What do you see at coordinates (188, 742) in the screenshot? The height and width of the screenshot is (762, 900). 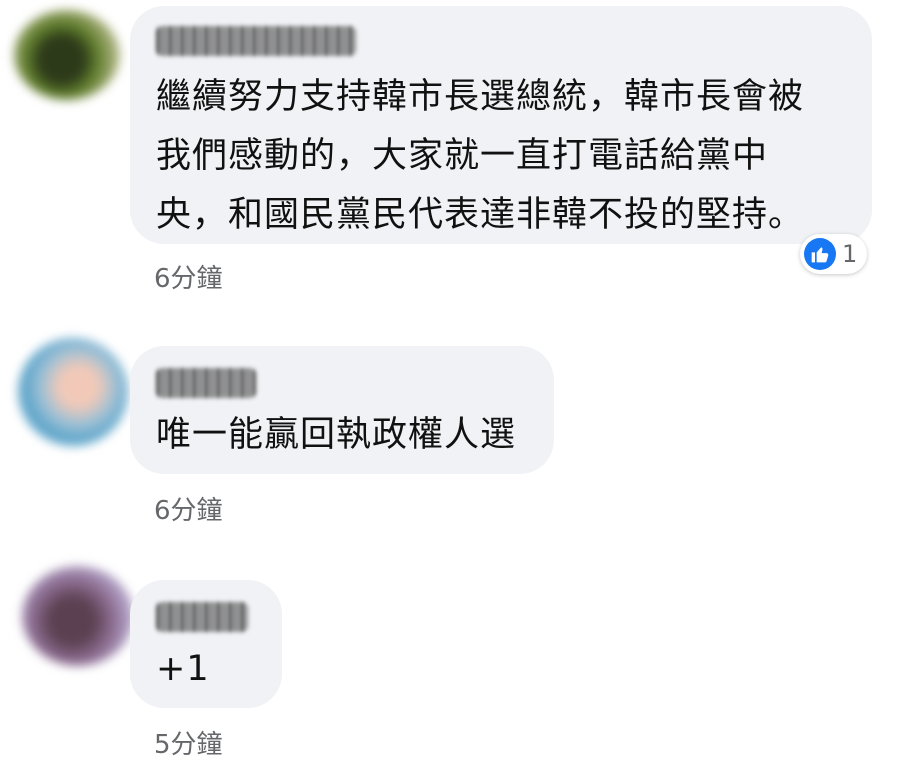 I see `comment-timestamp: 5分鐘` at bounding box center [188, 742].